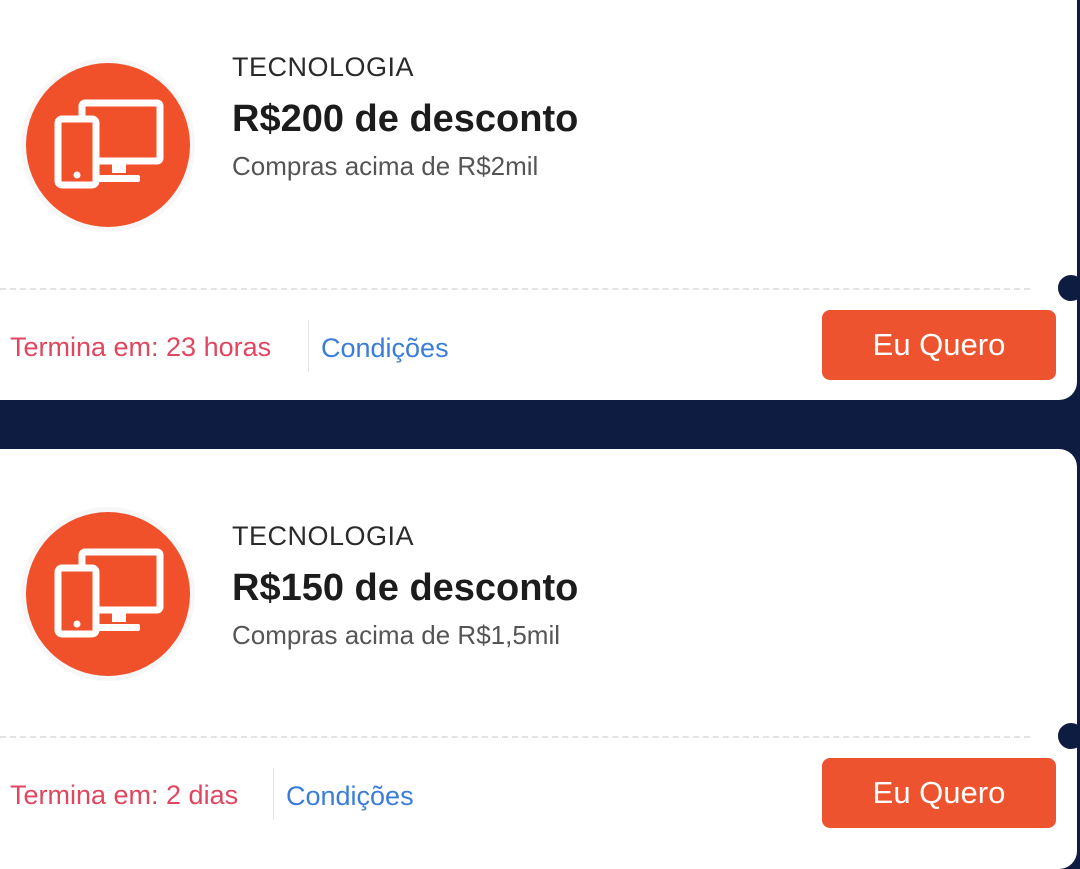 The image size is (1080, 869). Describe the element at coordinates (141, 347) in the screenshot. I see `expiry-text: Termina em: 23 horas` at that location.